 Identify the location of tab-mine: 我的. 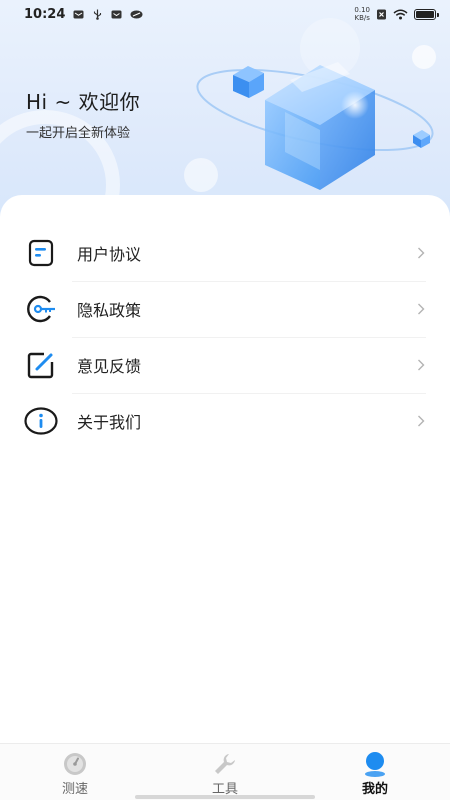
(375, 772).